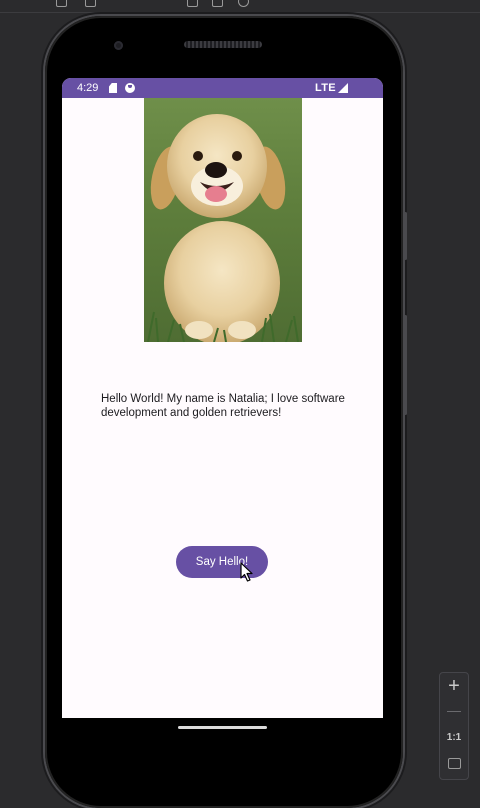 This screenshot has height=808, width=480. Describe the element at coordinates (222, 727) in the screenshot. I see `home-gesture-pill` at that location.